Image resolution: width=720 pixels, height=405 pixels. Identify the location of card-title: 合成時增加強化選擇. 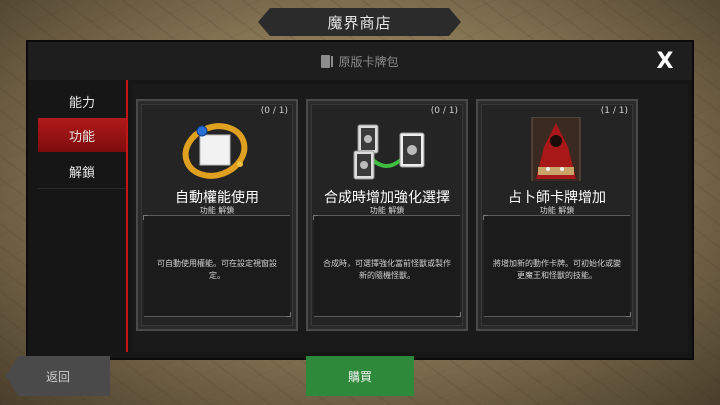
(387, 198).